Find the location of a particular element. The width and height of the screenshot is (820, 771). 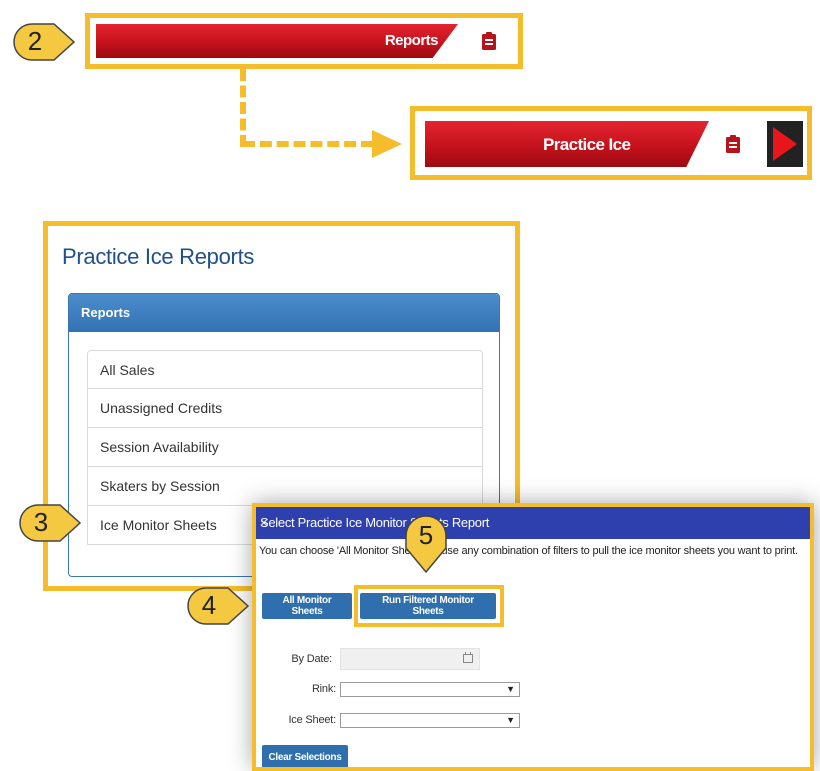

reports-nav-label: Reports is located at coordinates (411, 40).